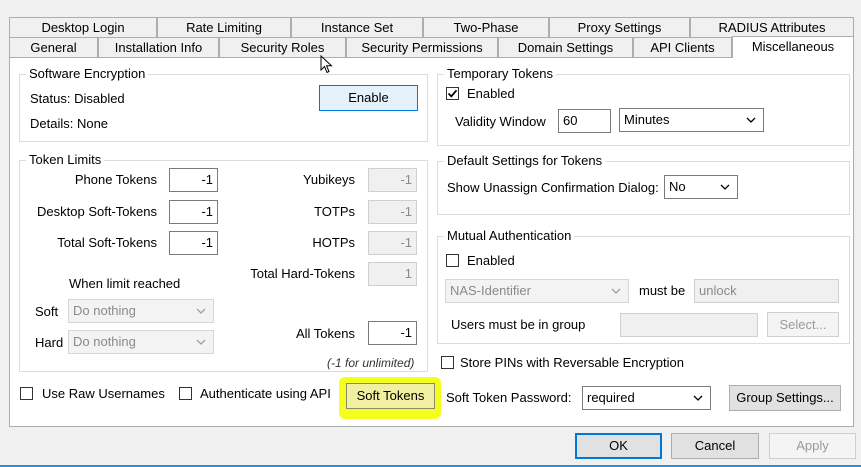 The image size is (861, 467). What do you see at coordinates (766, 291) in the screenshot?
I see `must-be-input: unlock` at bounding box center [766, 291].